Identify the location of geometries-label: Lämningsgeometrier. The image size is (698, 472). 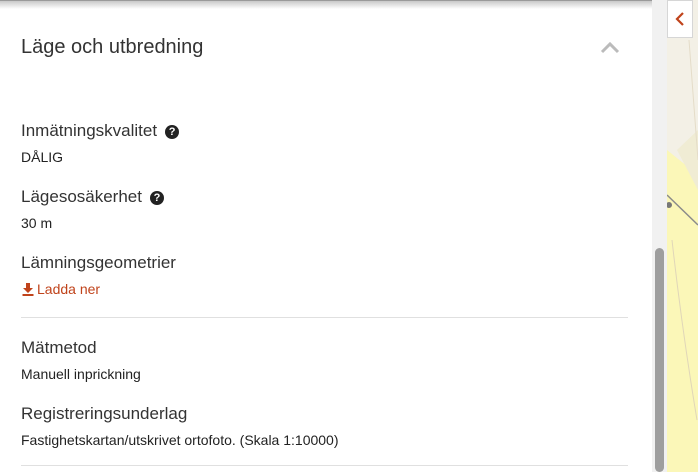
(98, 262).